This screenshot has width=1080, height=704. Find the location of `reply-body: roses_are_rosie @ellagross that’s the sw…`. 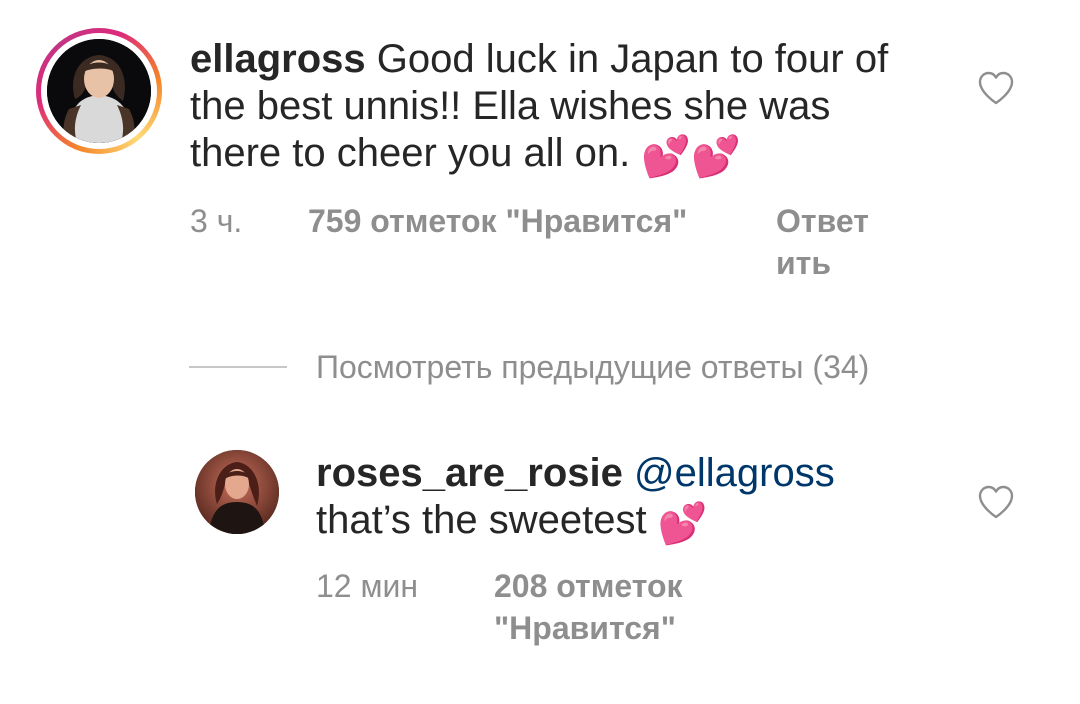

reply-body: roses_are_rosie @ellagross that’s the sw… is located at coordinates (626, 499).